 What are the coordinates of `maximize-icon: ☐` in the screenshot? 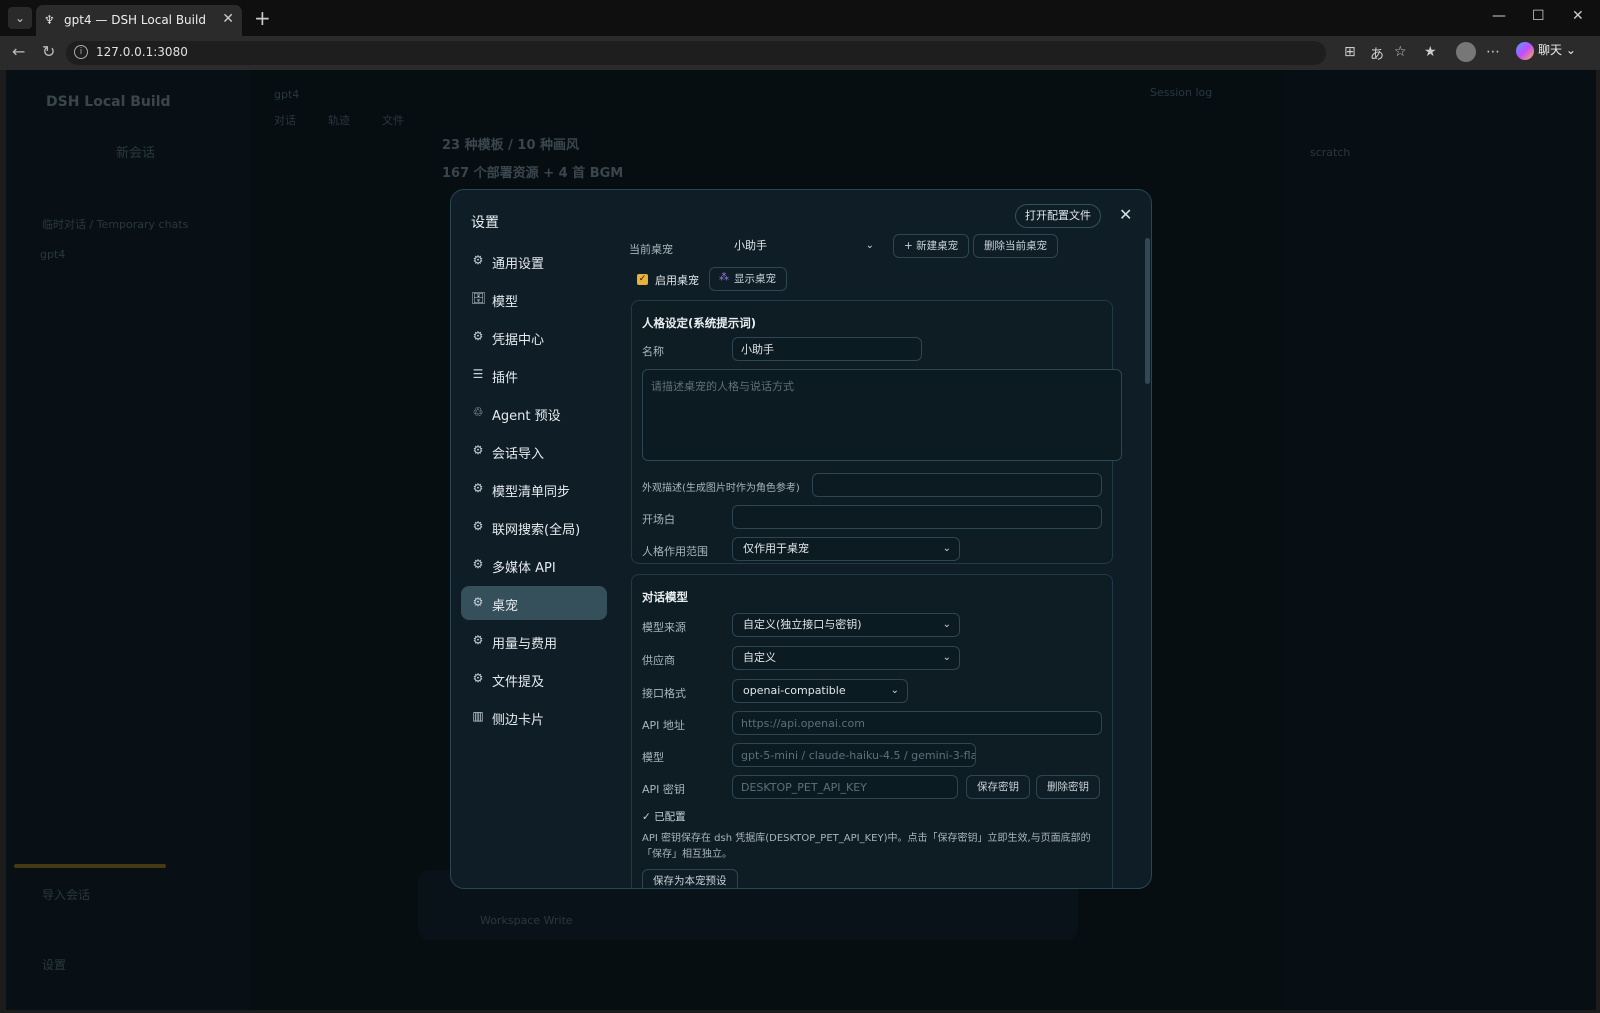 It's located at (1538, 16).